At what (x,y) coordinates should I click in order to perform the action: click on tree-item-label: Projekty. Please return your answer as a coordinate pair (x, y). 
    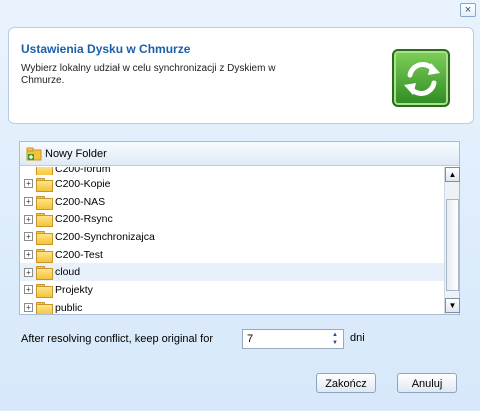
    Looking at the image, I should click on (74, 289).